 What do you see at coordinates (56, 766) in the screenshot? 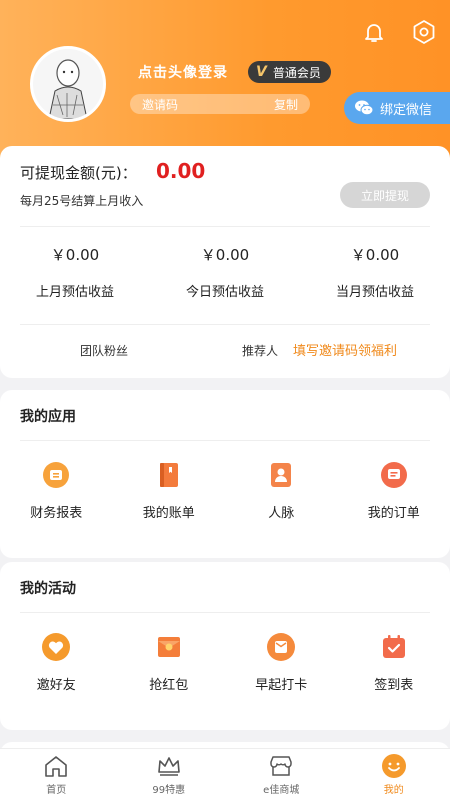
I see `home-icon` at bounding box center [56, 766].